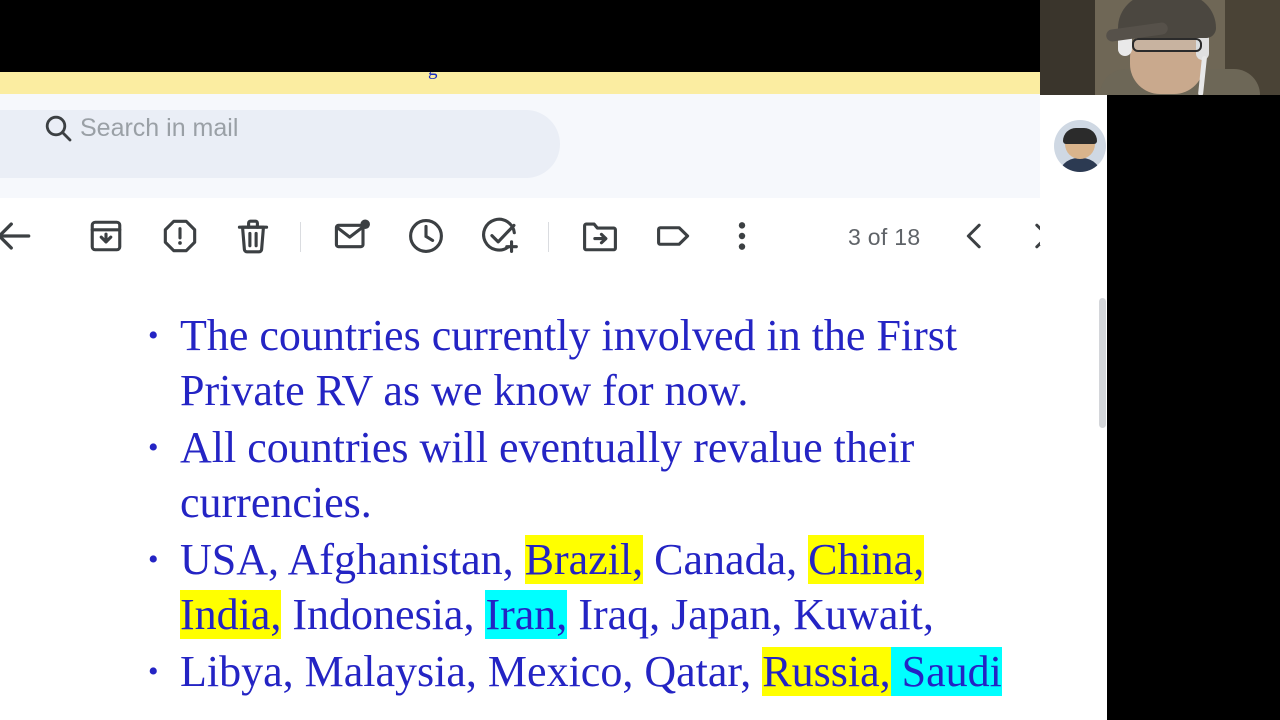 Image resolution: width=1280 pixels, height=720 pixels. Describe the element at coordinates (1102, 363) in the screenshot. I see `scrollbar-thumb` at that location.